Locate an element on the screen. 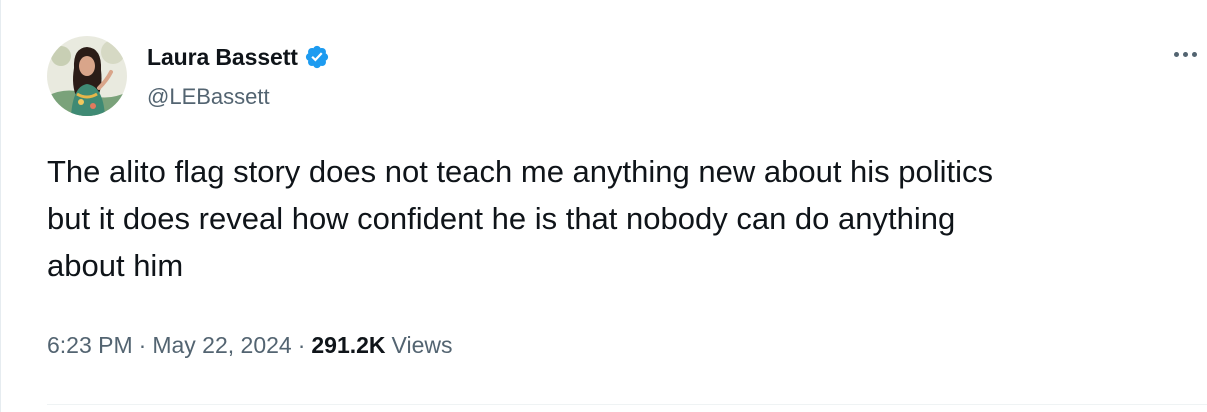 This screenshot has height=412, width=1207. views-label: Views is located at coordinates (422, 345).